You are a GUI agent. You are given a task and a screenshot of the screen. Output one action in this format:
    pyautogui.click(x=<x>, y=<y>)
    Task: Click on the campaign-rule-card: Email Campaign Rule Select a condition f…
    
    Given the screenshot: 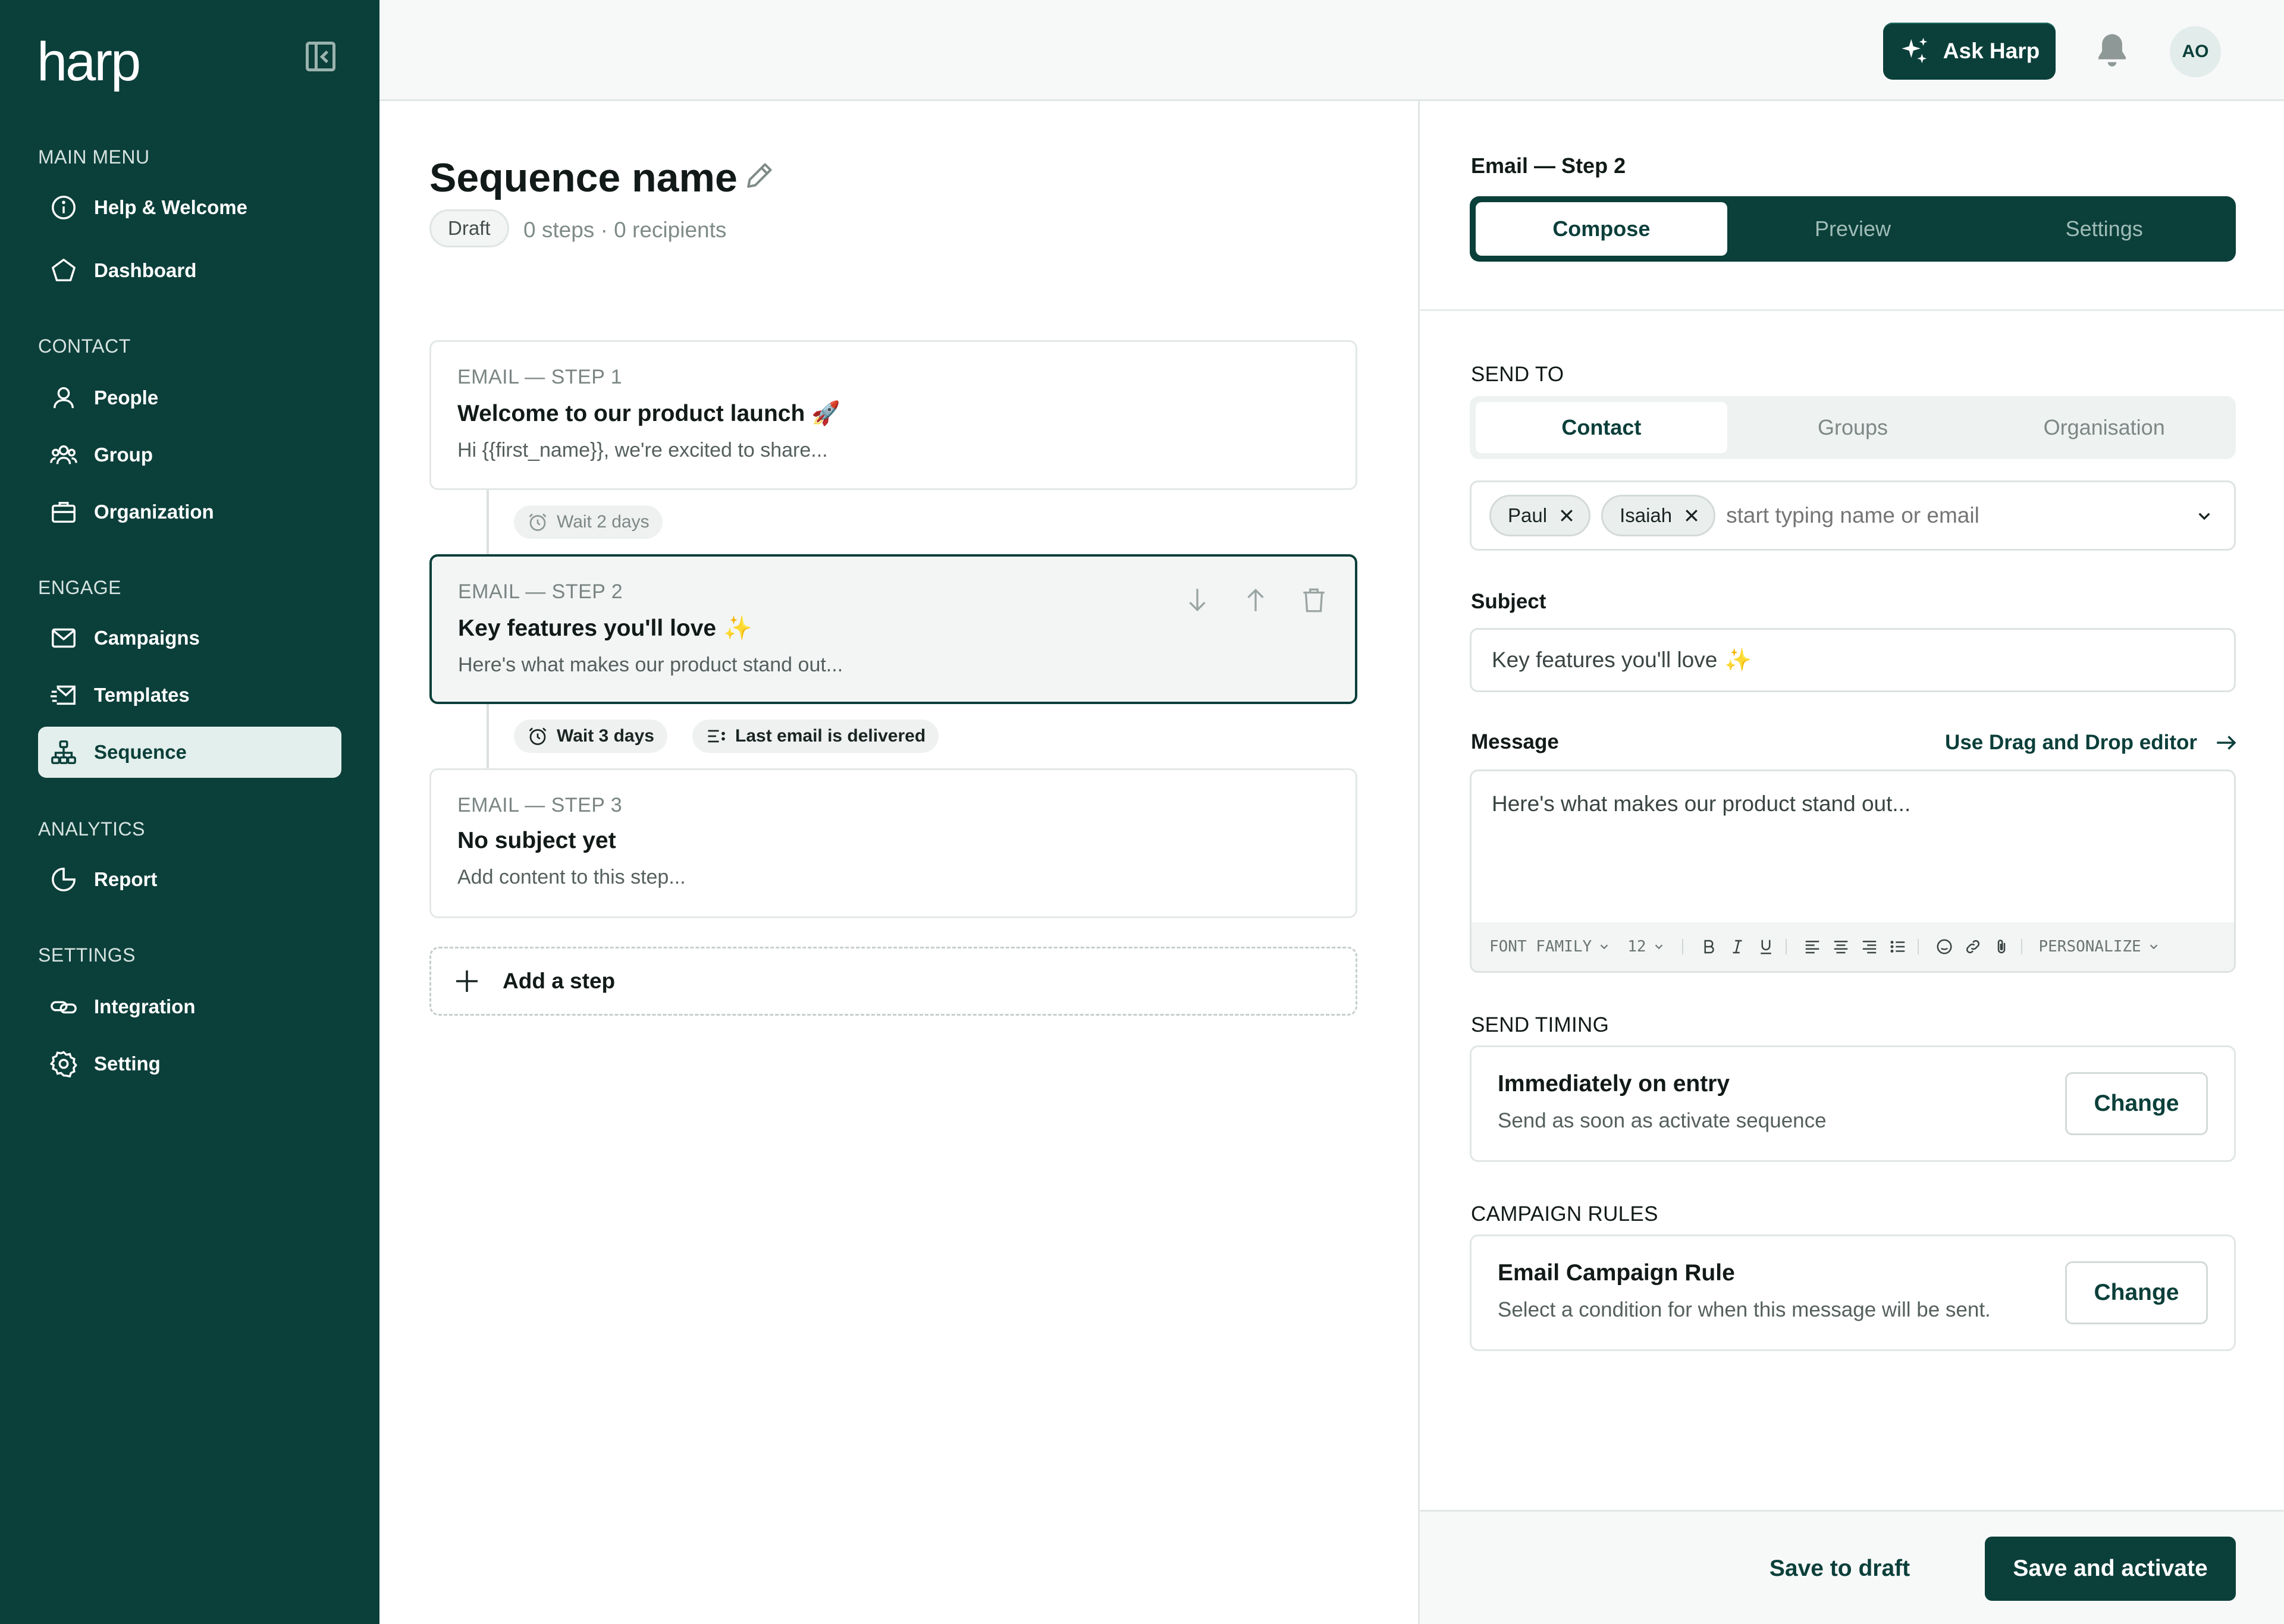 What is the action you would take?
    pyautogui.click(x=1853, y=1293)
    